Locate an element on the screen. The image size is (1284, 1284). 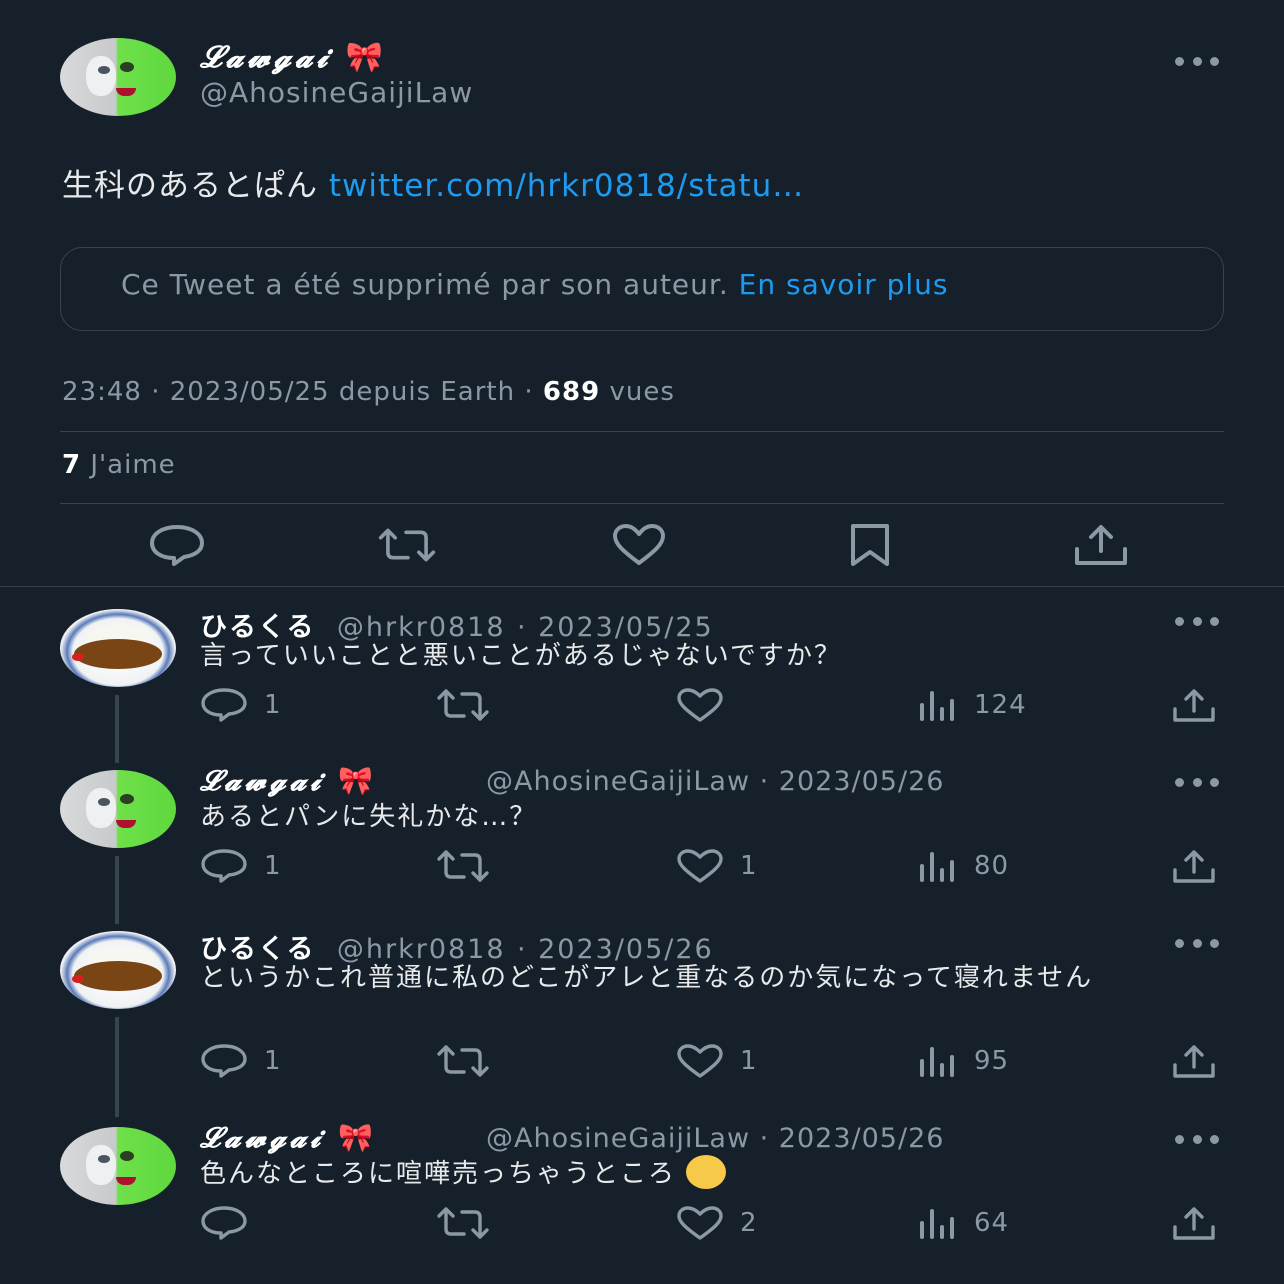
action-bar is located at coordinates (642, 547).